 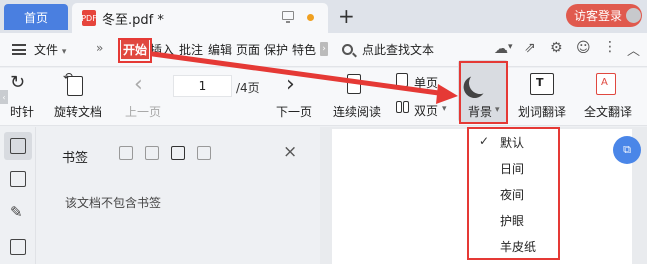 I want to click on cloud-caret-icon: ▾, so click(x=510, y=47).